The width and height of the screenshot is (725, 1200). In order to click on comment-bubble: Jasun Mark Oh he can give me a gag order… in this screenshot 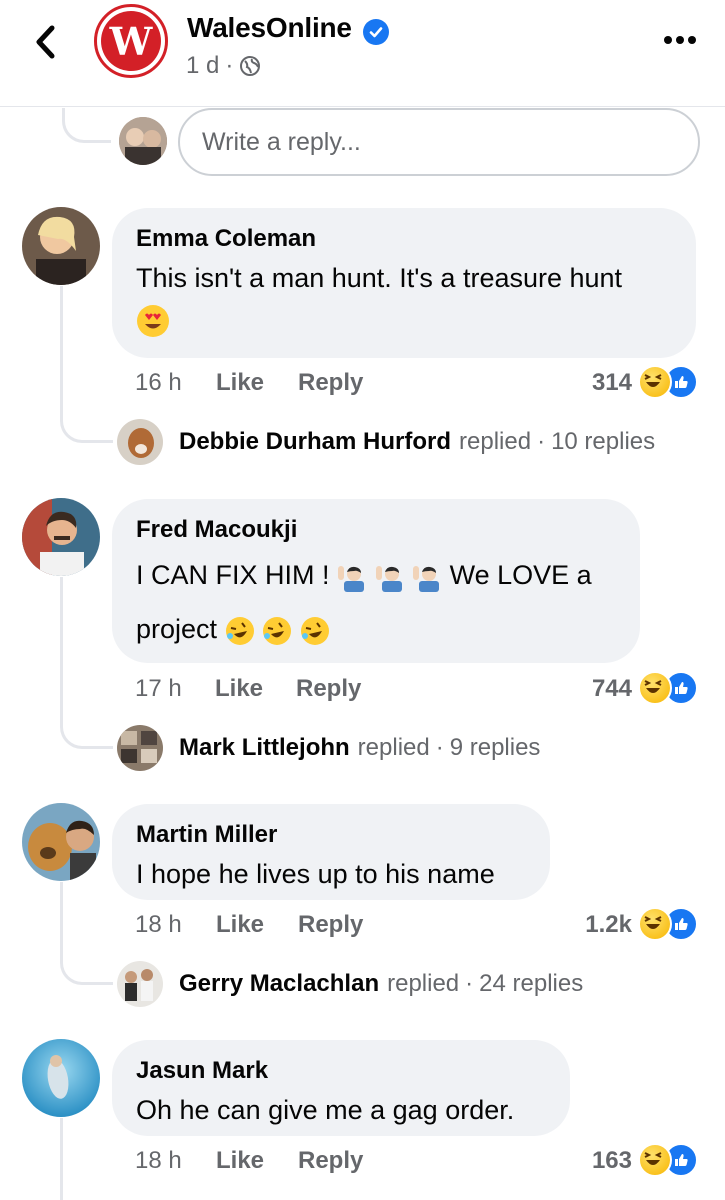, I will do `click(341, 1088)`.